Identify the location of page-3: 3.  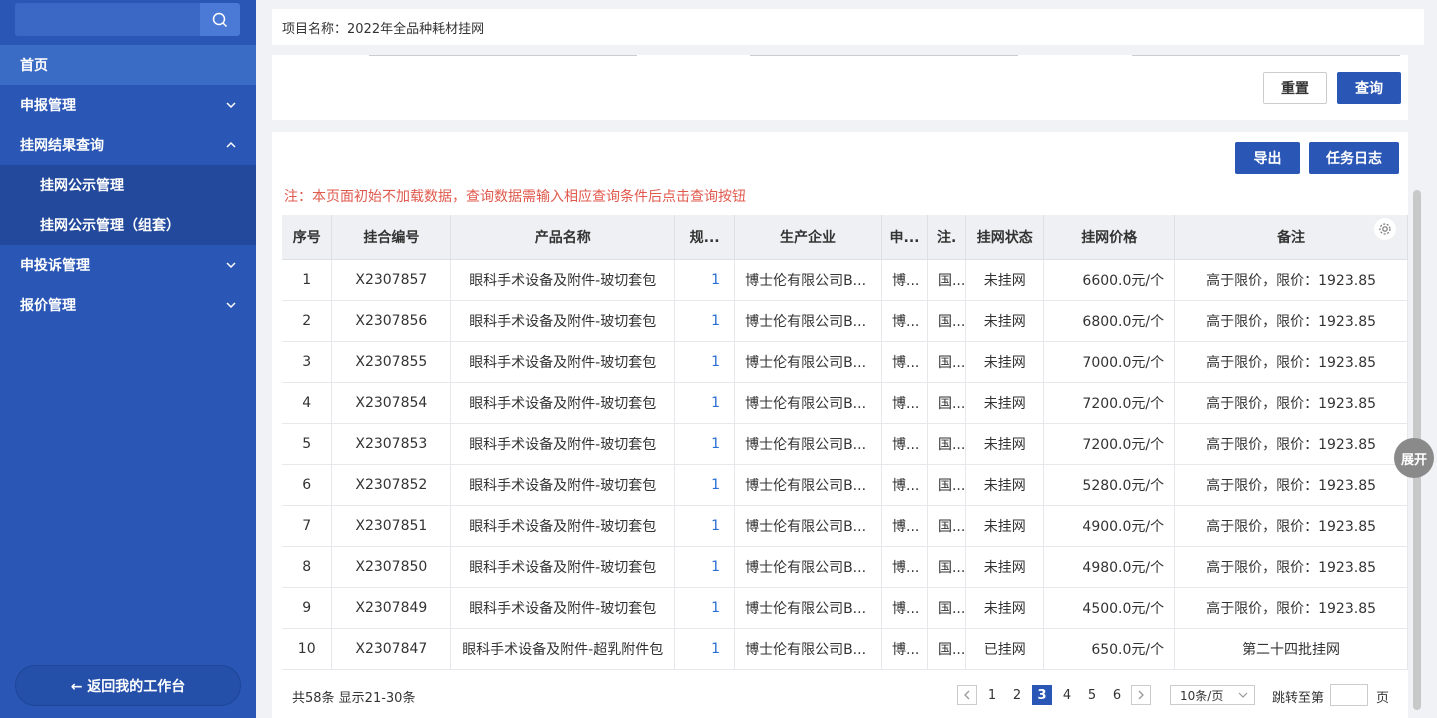
(1042, 695).